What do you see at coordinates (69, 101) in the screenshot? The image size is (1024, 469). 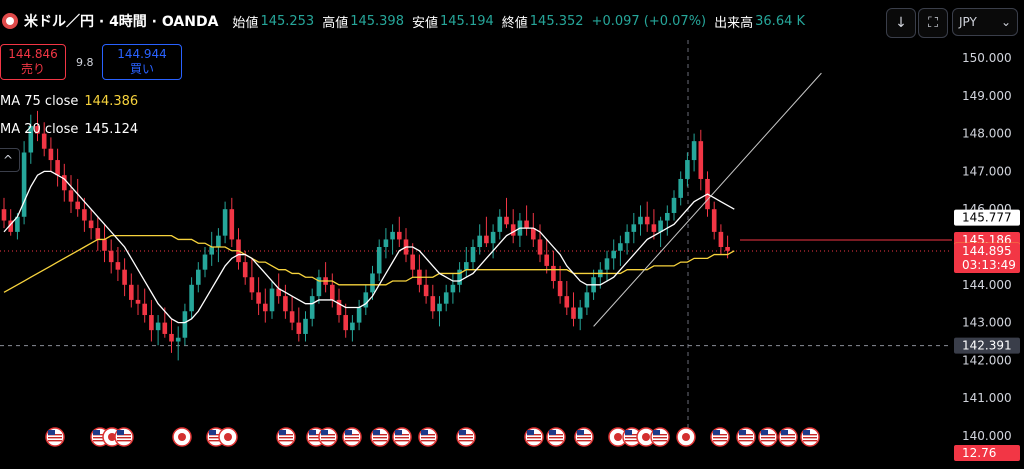 I see `indicator-ma75: MA 75 close 144.386` at bounding box center [69, 101].